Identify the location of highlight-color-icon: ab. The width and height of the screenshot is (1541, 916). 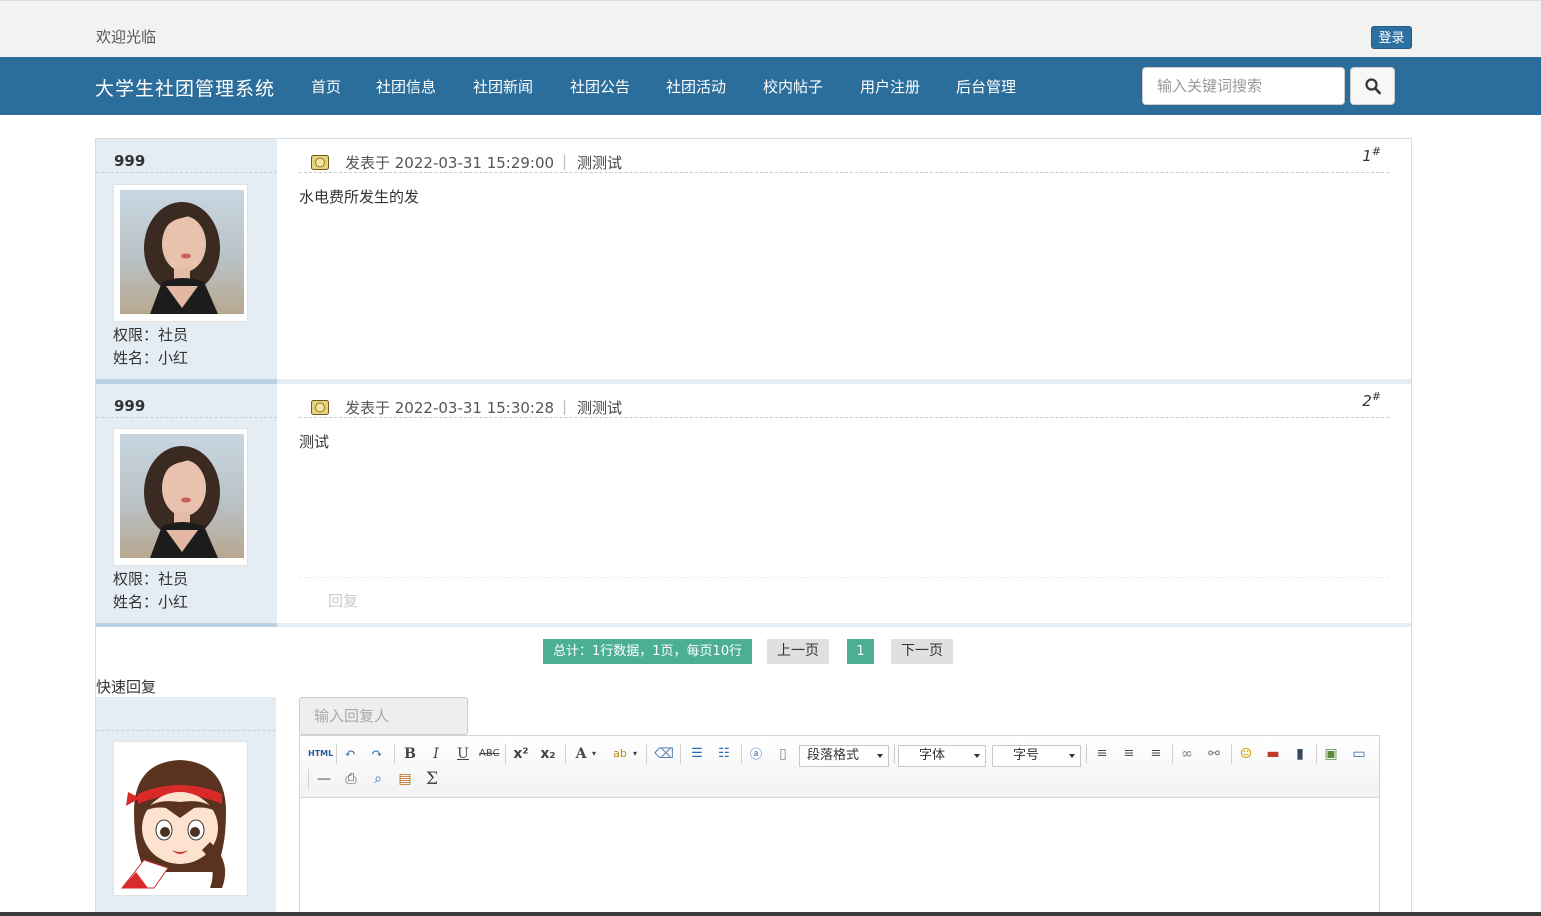
(620, 754).